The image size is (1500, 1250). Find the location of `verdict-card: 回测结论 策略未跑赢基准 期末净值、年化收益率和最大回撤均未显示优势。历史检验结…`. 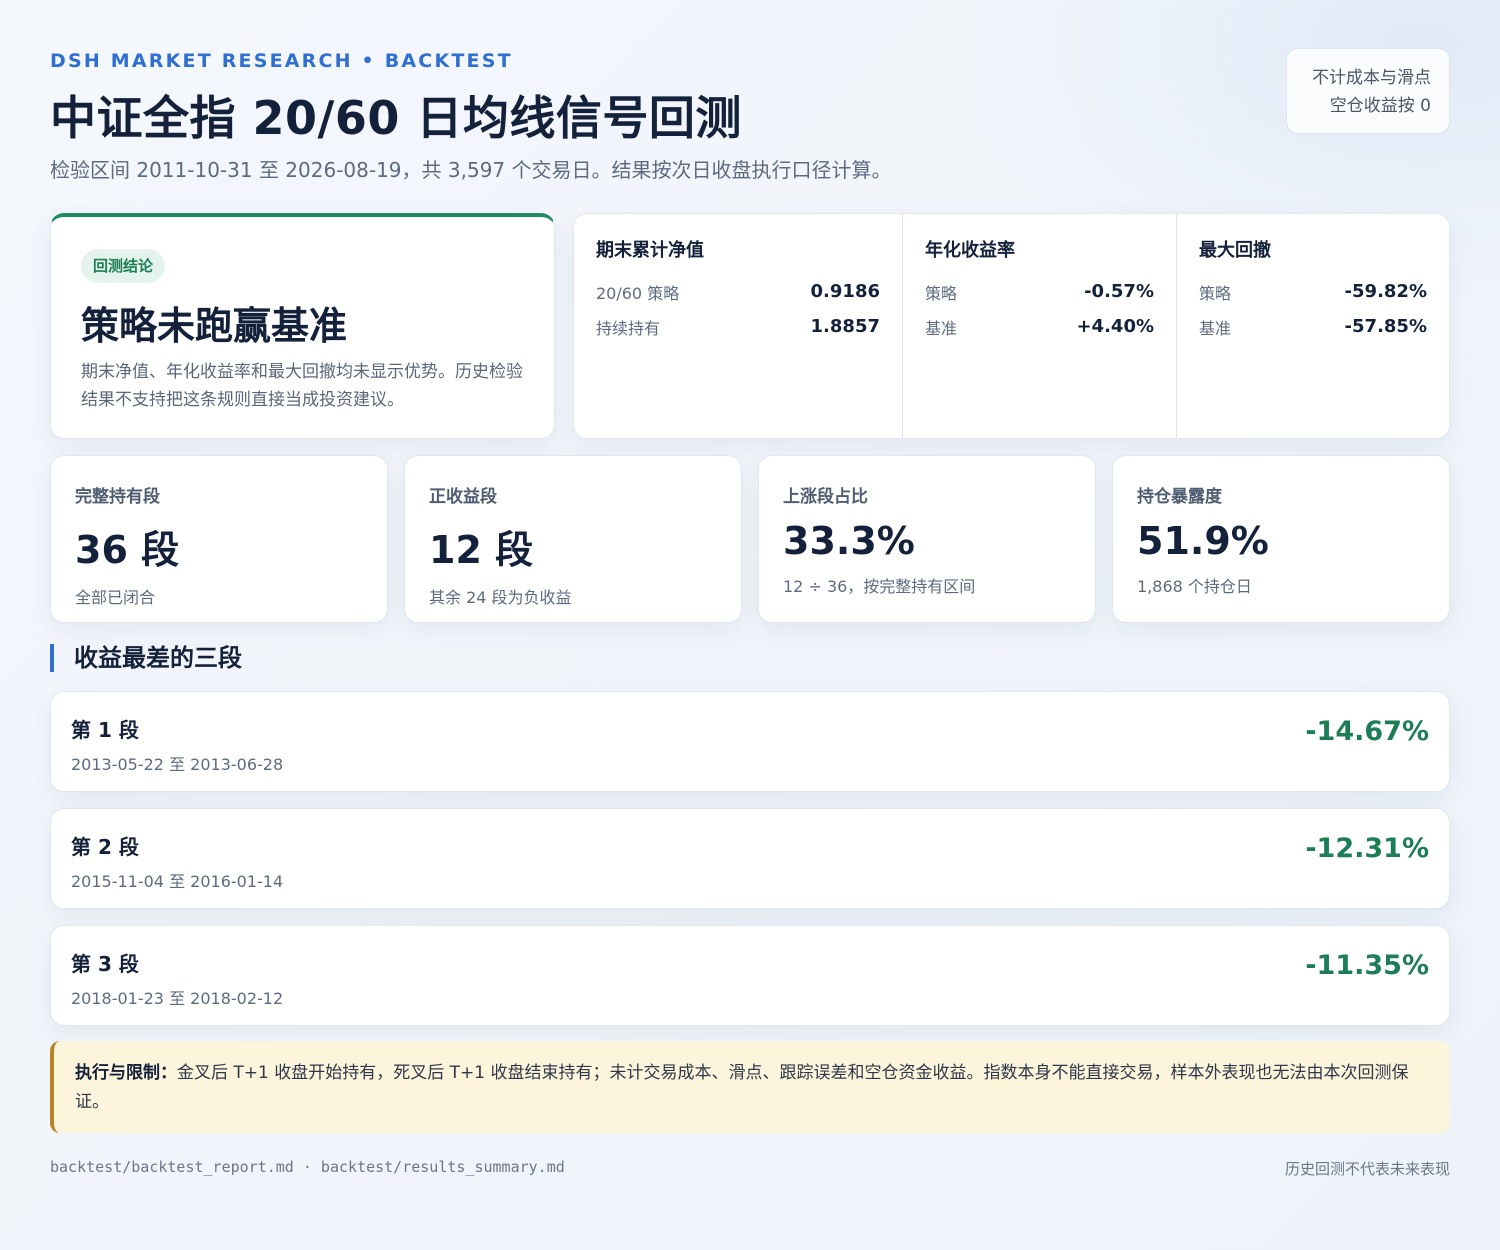

verdict-card: 回测结论 策略未跑赢基准 期末净值、年化收益率和最大回撤均未显示优势。历史检验结… is located at coordinates (302, 326).